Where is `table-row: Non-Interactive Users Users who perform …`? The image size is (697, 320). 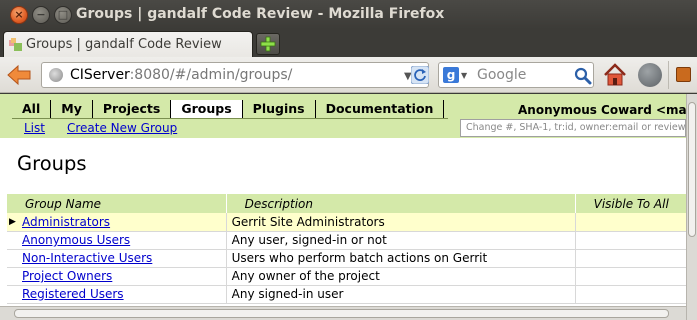
table-row: Non-Interactive Users Users who perform … is located at coordinates (346, 258).